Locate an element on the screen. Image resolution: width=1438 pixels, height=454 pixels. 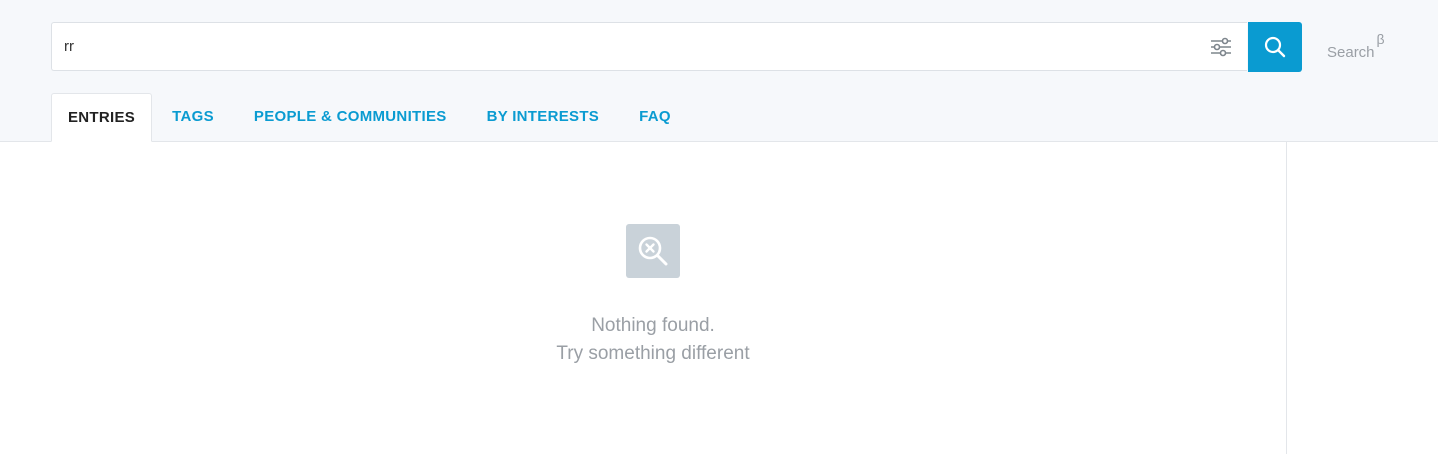
tab-faq: FAQ is located at coordinates (655, 117).